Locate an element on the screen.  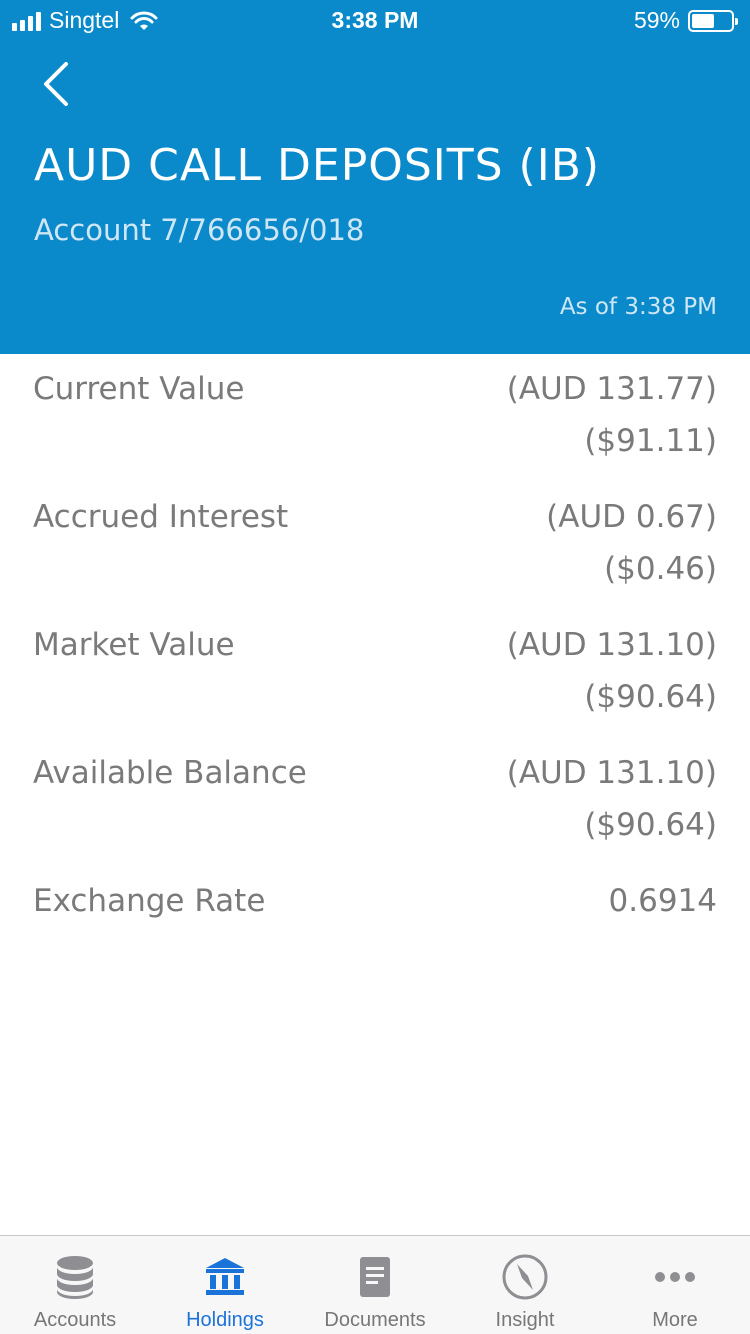
detail-label: Market Value is located at coordinates (134, 645).